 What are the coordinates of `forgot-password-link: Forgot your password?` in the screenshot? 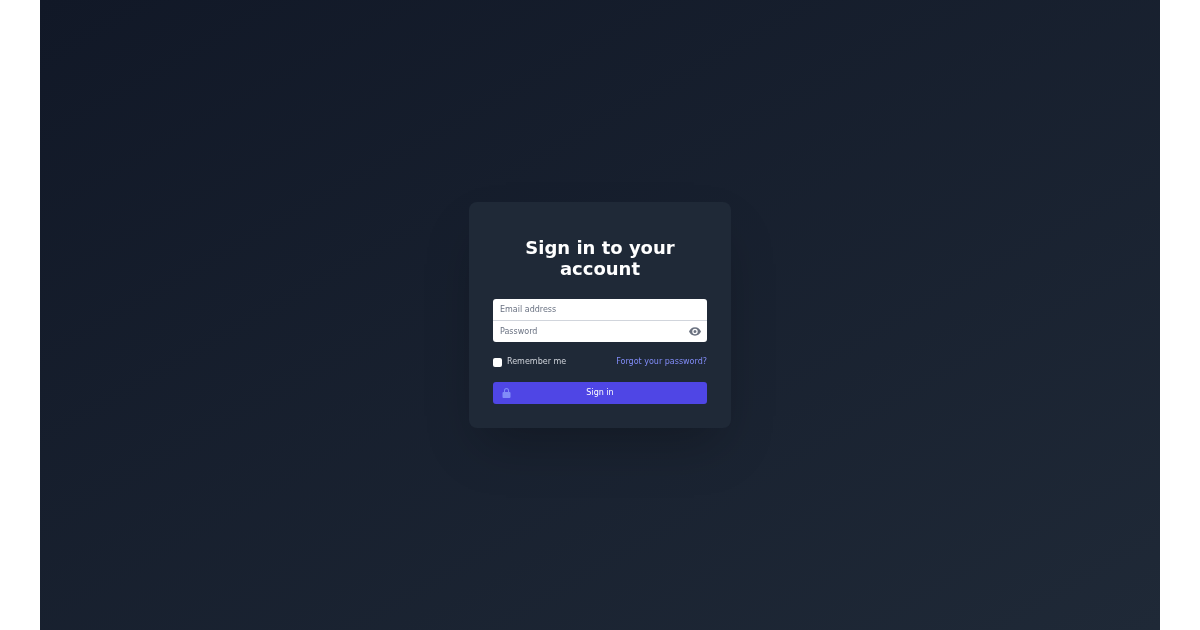 It's located at (661, 362).